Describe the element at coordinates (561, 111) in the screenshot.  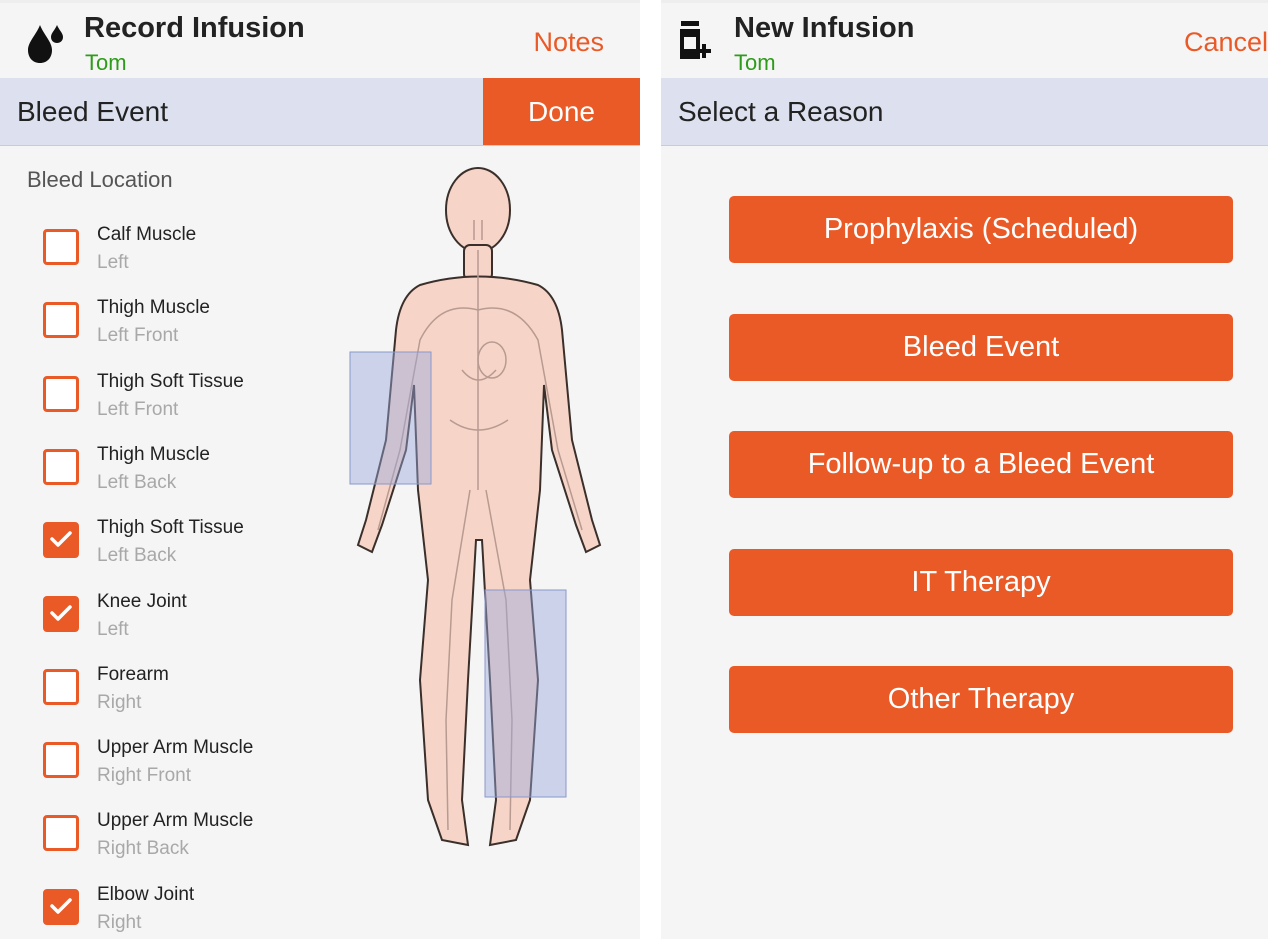
I see `done-button: Done` at that location.